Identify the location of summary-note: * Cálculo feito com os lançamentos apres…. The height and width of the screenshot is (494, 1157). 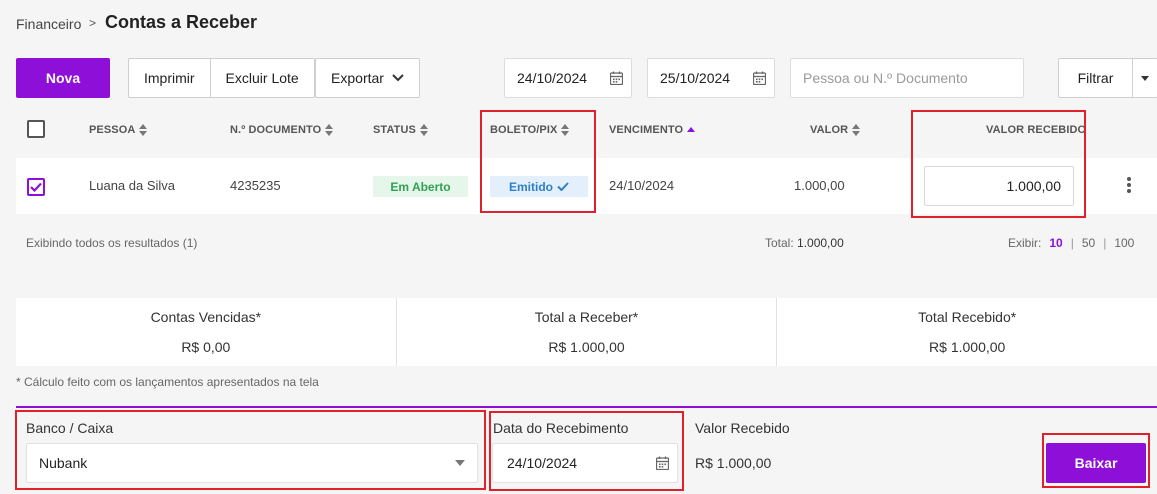
(167, 382).